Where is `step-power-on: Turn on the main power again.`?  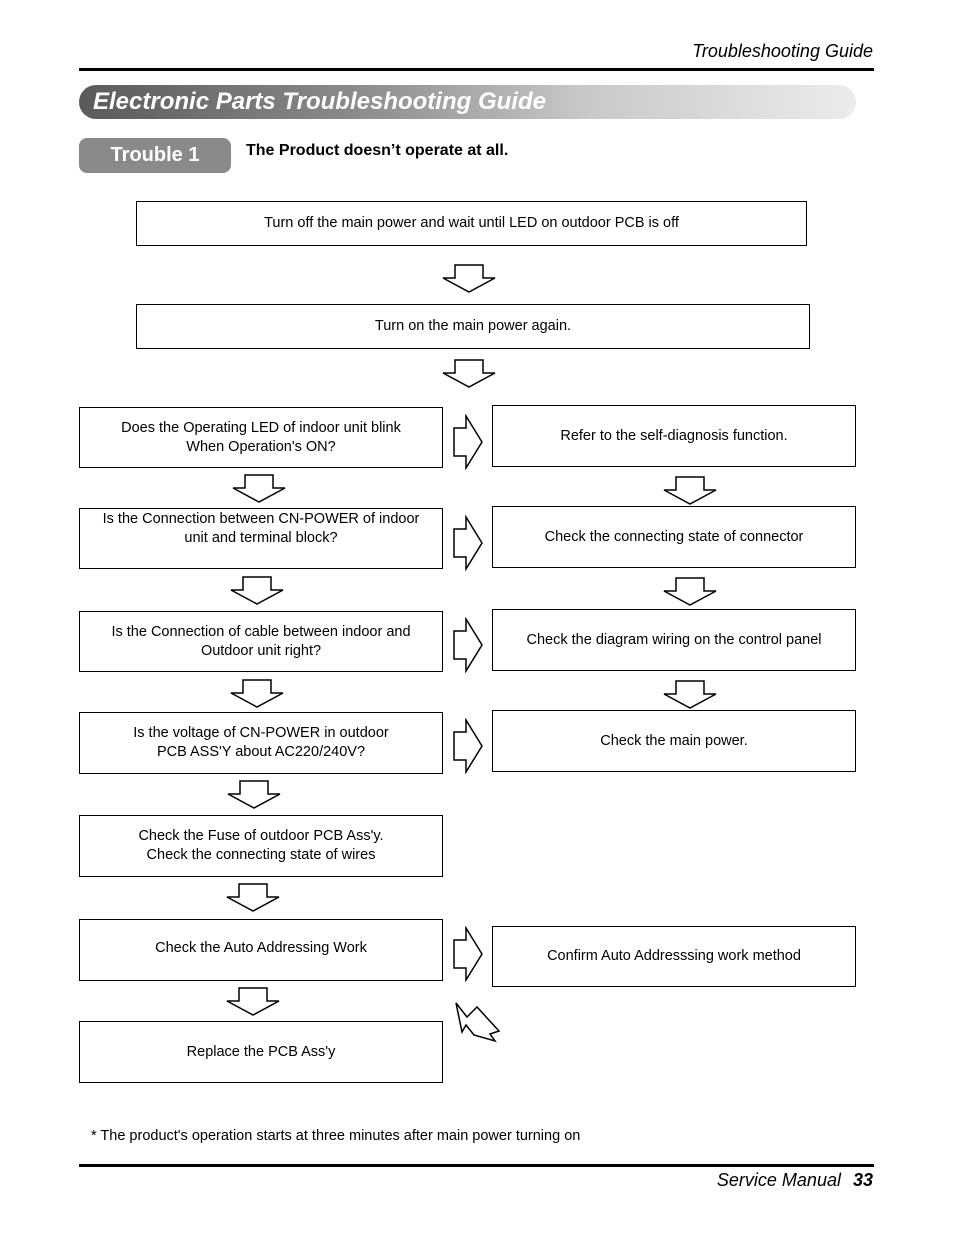
step-power-on: Turn on the main power again. is located at coordinates (473, 326).